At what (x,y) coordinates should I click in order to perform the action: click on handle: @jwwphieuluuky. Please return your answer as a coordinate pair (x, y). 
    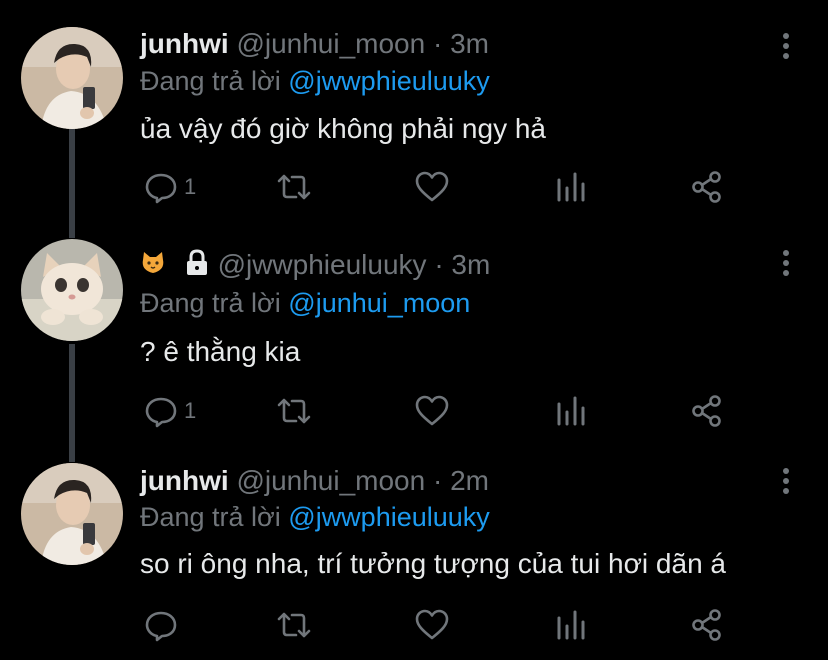
    Looking at the image, I should click on (322, 264).